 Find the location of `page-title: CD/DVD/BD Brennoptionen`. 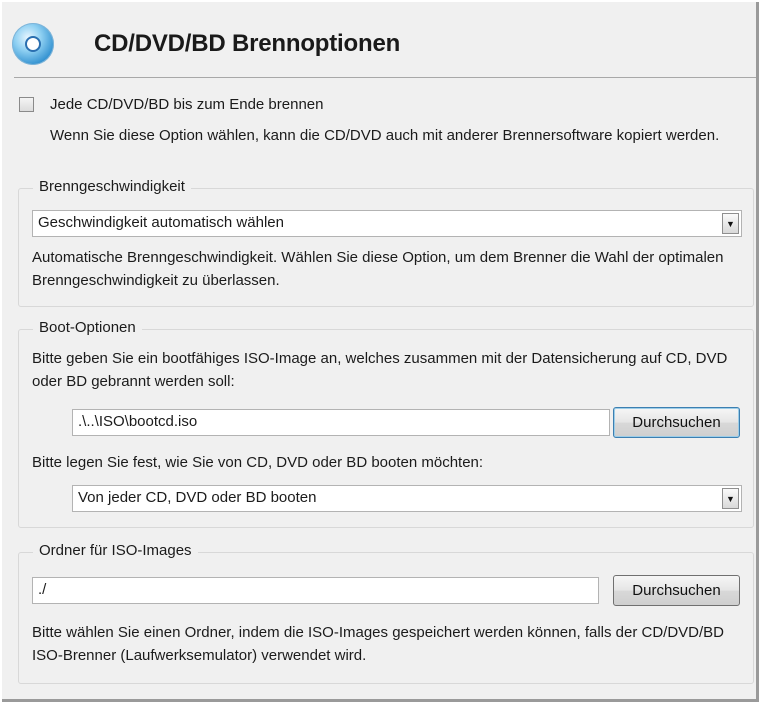

page-title: CD/DVD/BD Brennoptionen is located at coordinates (247, 43).